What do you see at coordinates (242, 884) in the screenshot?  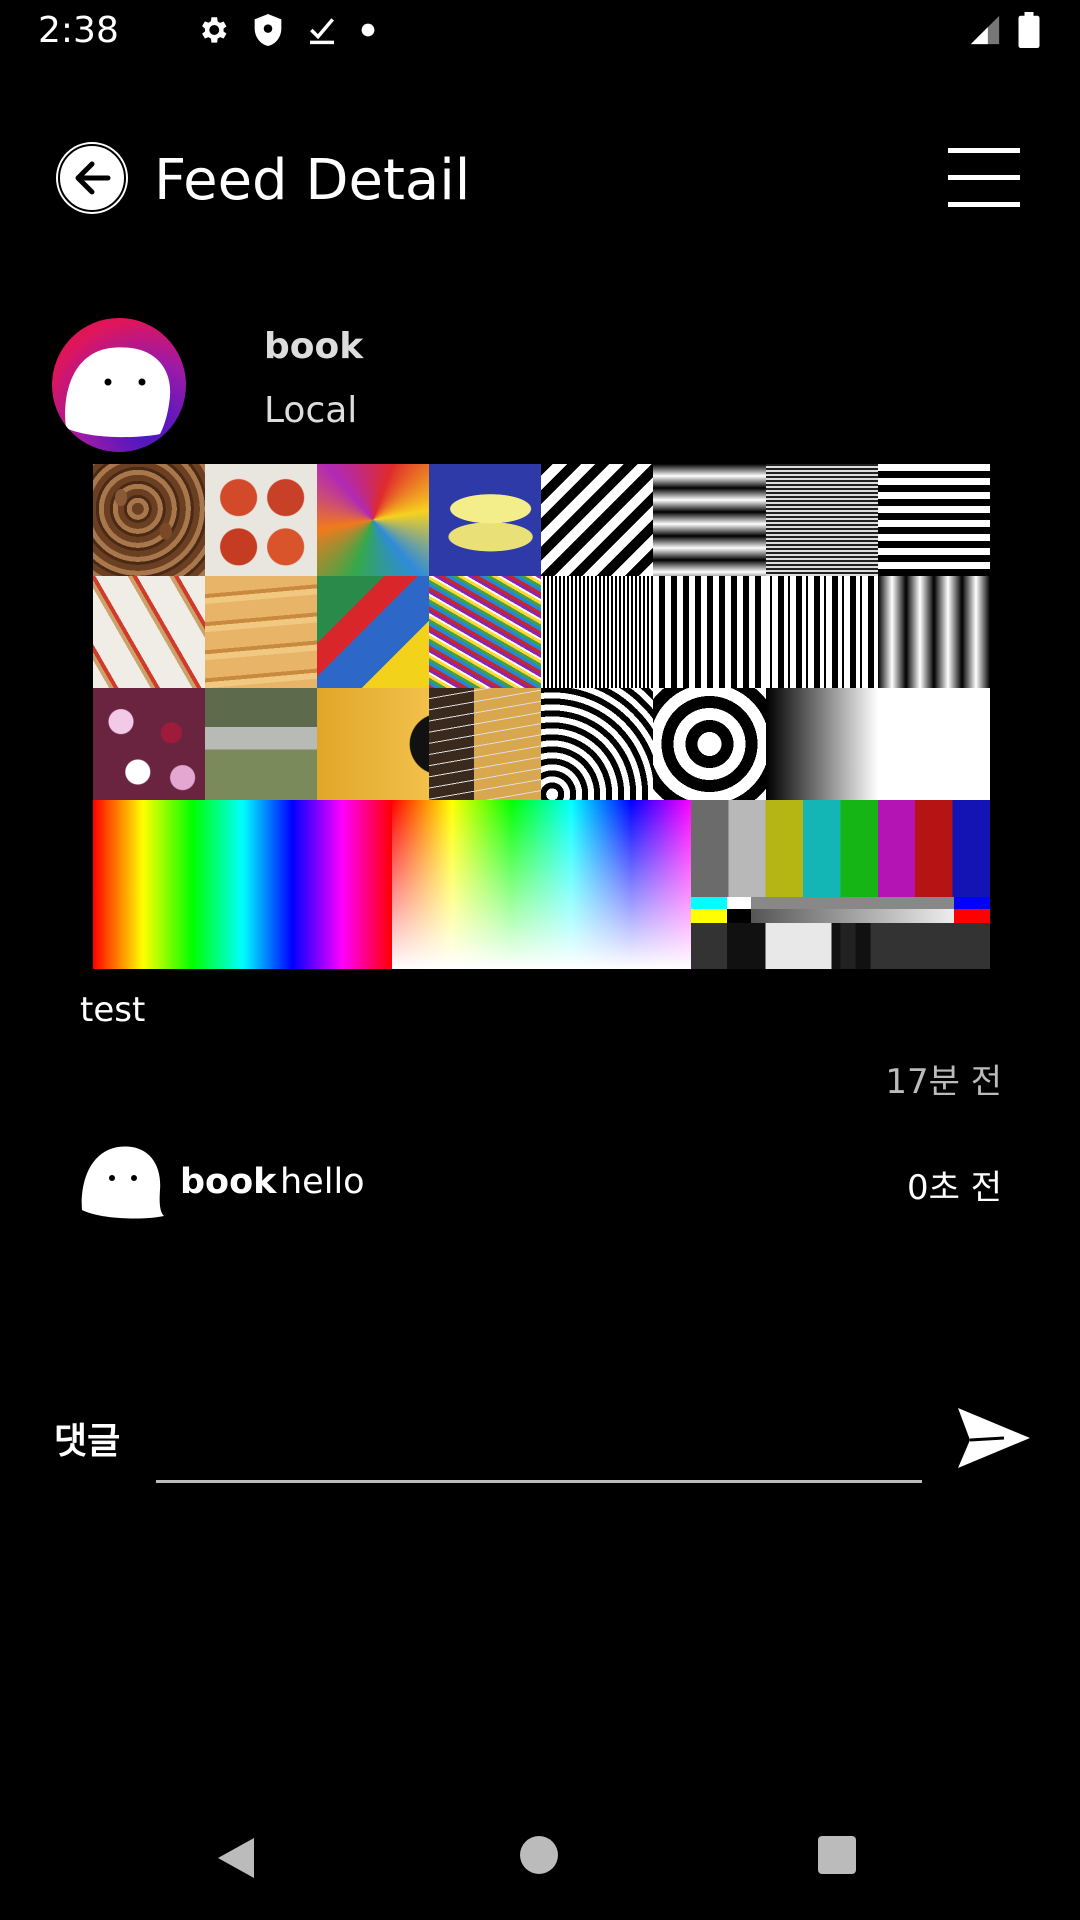 I see `image-tile-hue-spectrum` at bounding box center [242, 884].